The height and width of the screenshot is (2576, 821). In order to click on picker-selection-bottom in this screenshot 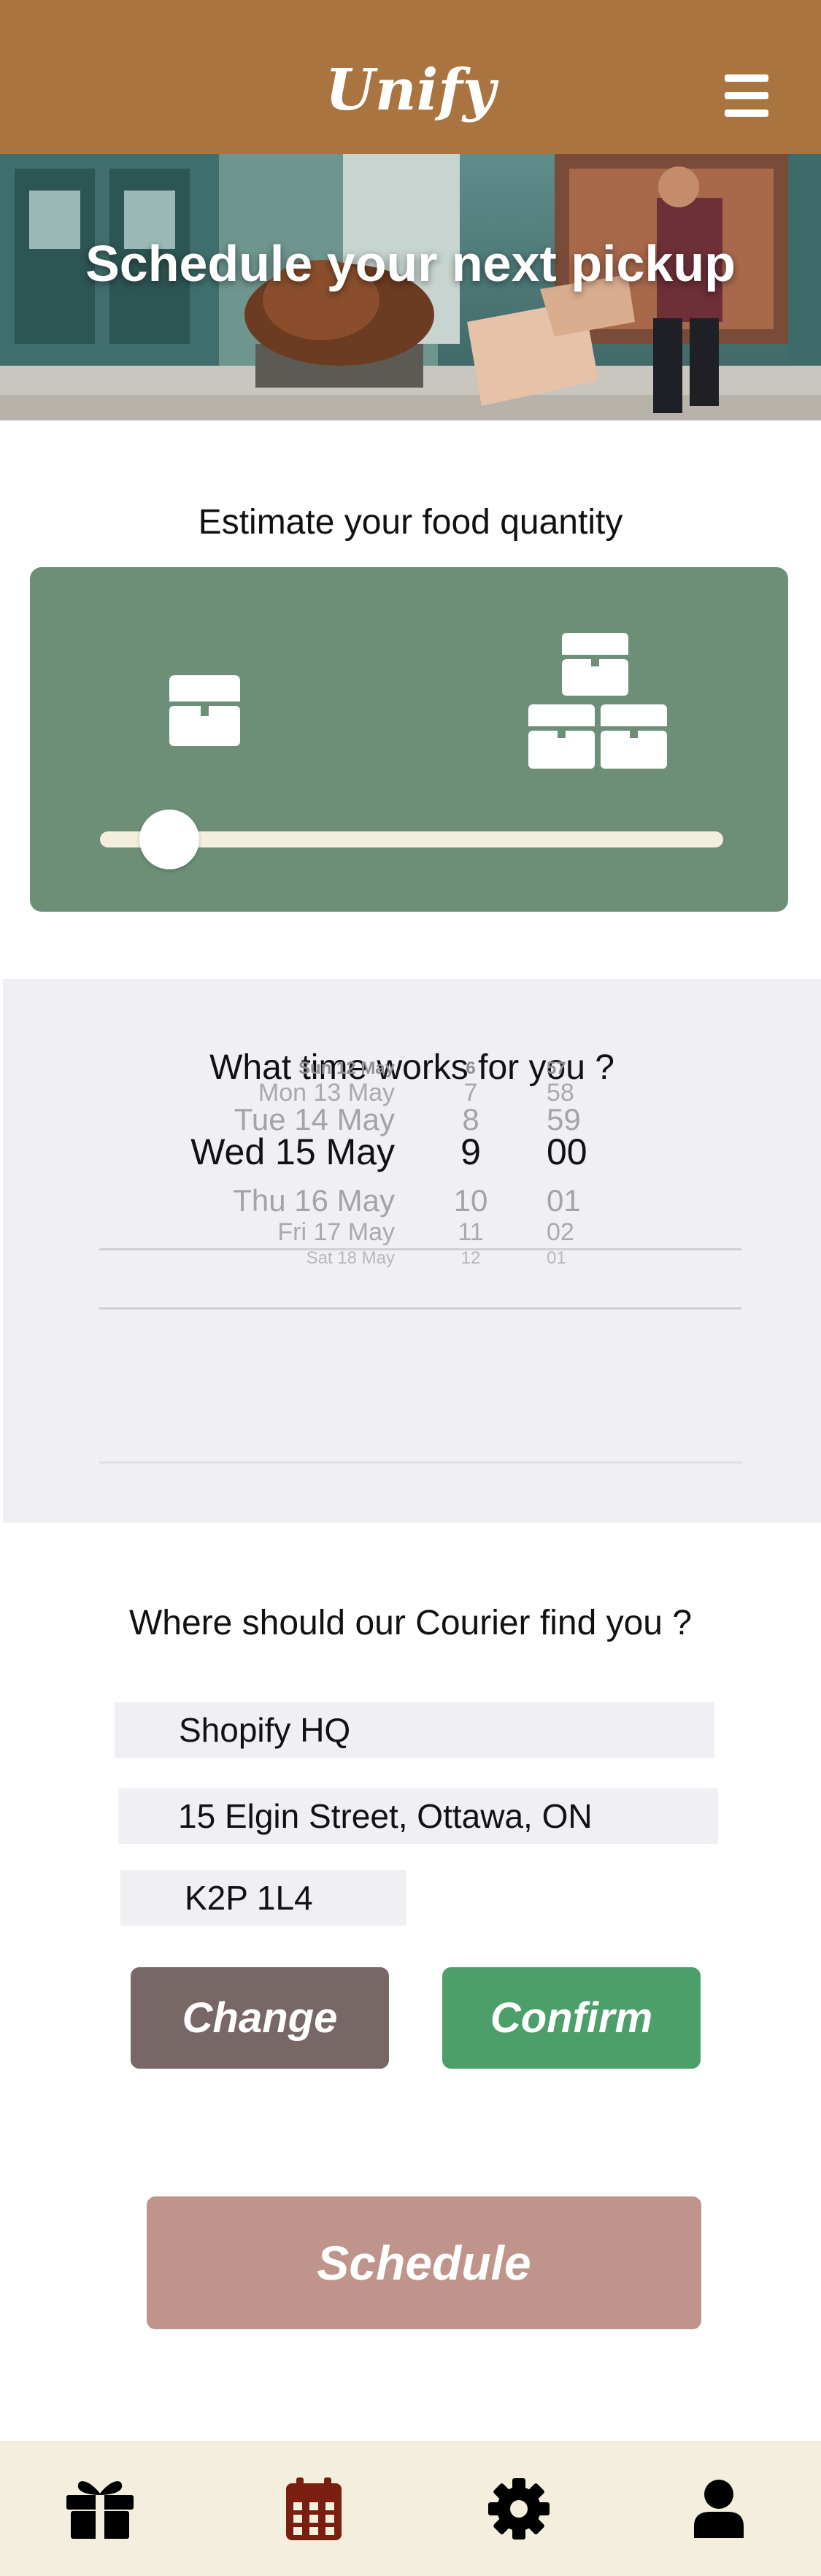, I will do `click(420, 1308)`.